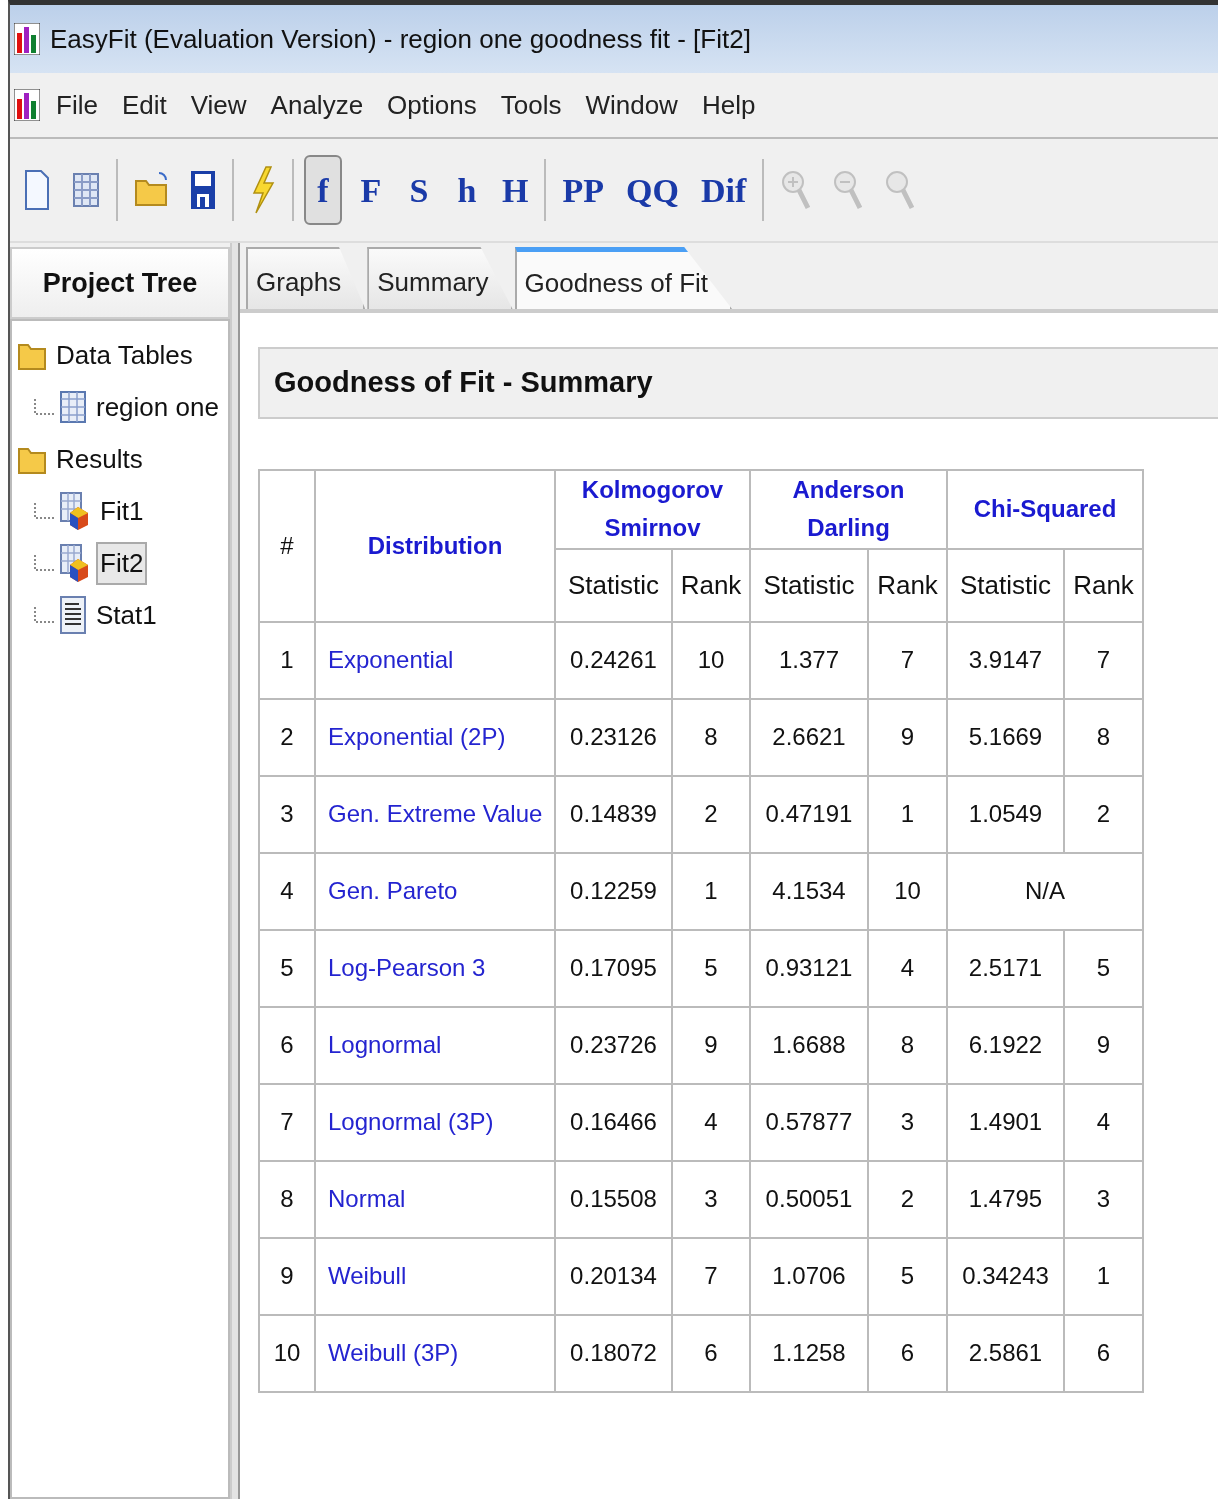 Image resolution: width=1218 pixels, height=1499 pixels. What do you see at coordinates (124, 355) in the screenshot?
I see `tree-item: Data Tables` at bounding box center [124, 355].